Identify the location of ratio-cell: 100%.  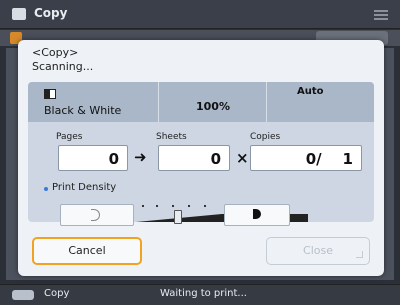
(212, 102).